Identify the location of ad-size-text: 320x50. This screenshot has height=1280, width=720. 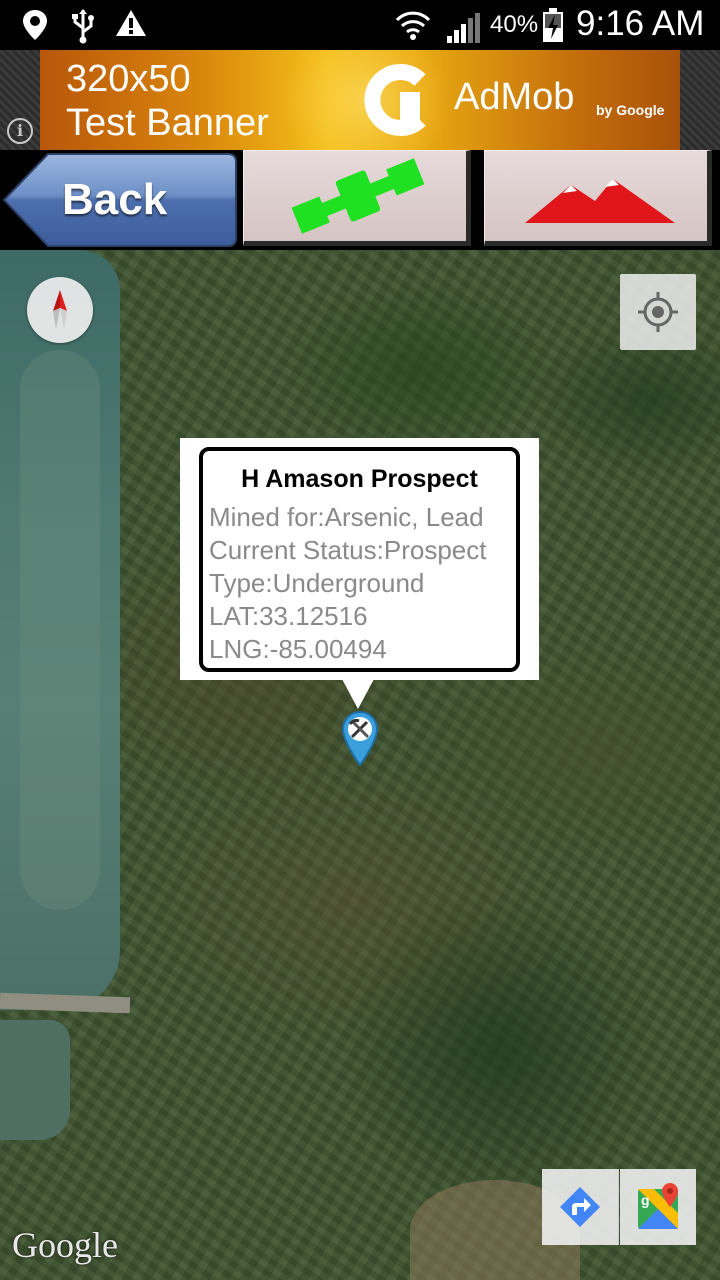
(128, 79).